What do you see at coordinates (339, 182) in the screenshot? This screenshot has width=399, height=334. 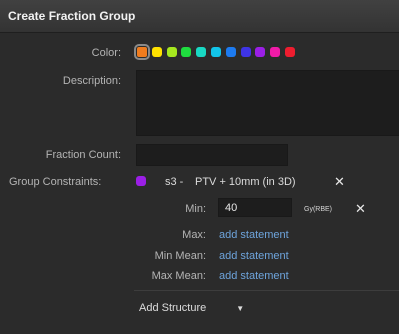 I see `remove-structure-close-icon: ✕` at bounding box center [339, 182].